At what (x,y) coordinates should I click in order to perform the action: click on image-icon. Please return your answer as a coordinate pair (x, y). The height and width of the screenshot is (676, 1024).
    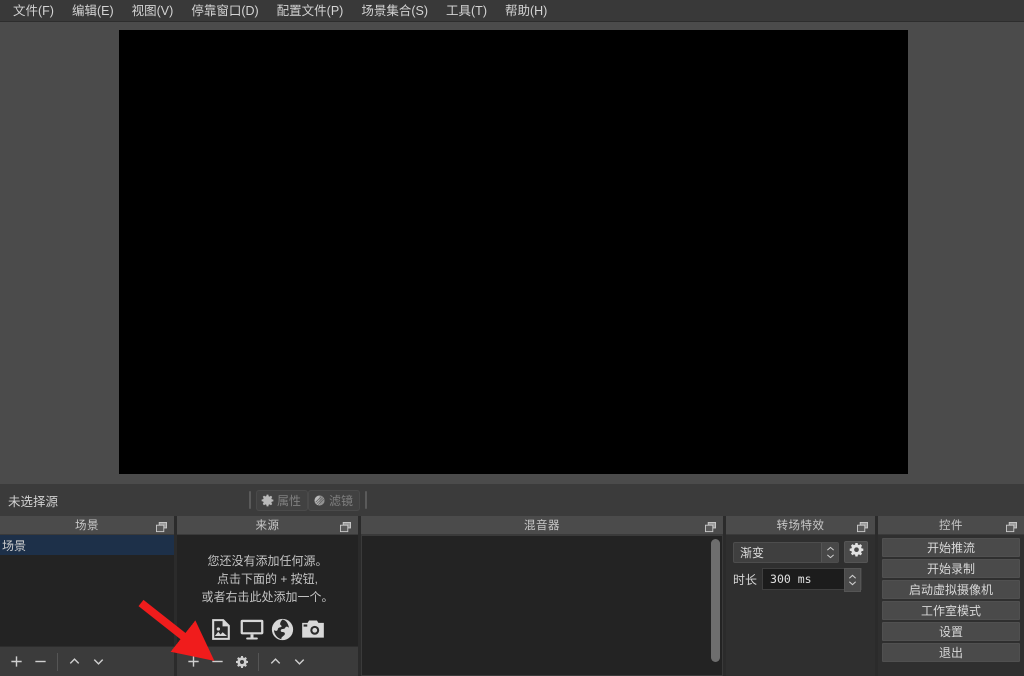
    Looking at the image, I should click on (221, 632).